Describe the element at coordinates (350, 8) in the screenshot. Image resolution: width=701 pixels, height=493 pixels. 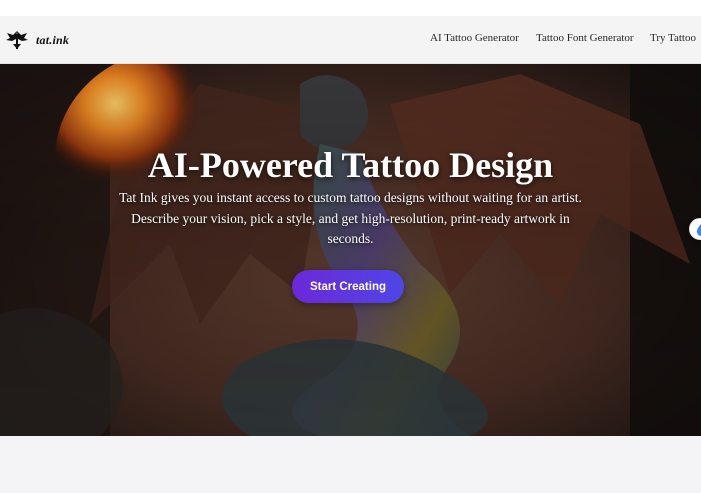
I see `top-strip` at that location.